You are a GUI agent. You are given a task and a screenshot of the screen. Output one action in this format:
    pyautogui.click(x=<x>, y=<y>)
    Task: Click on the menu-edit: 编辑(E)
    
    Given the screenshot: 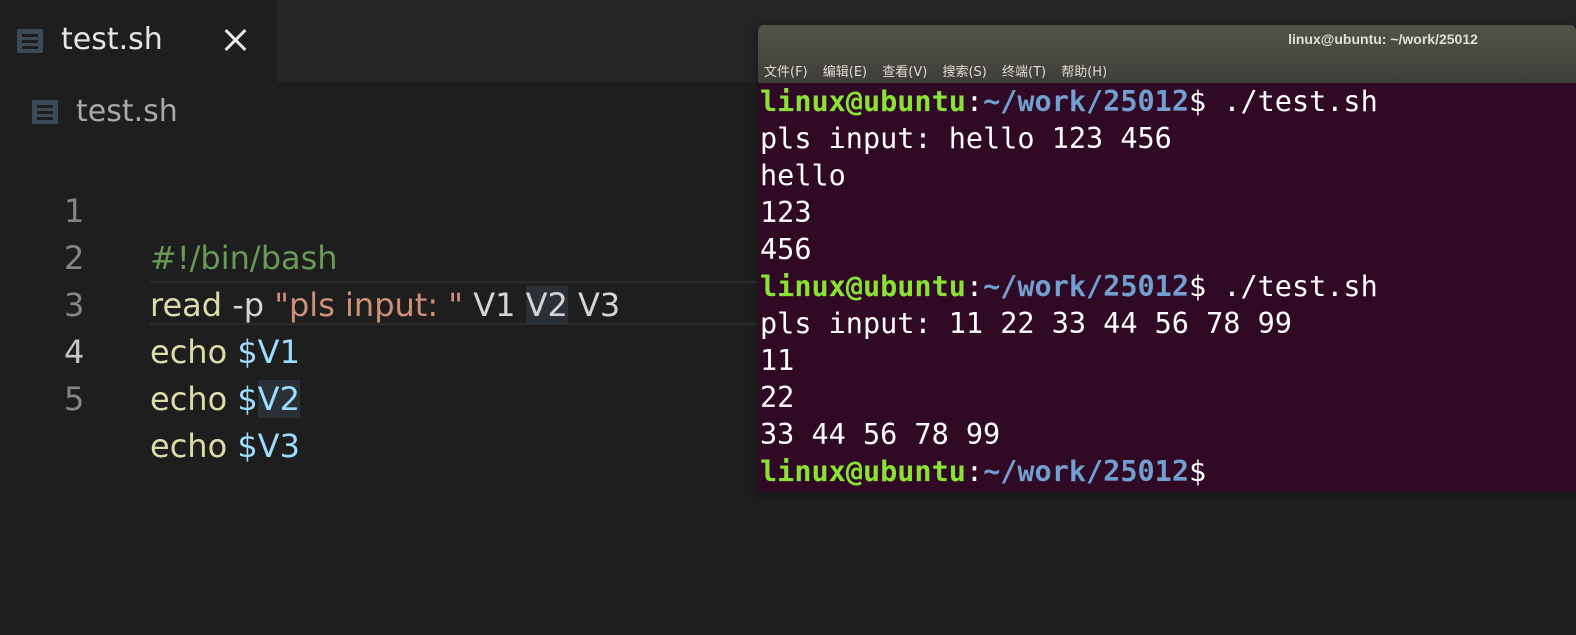 What is the action you would take?
    pyautogui.click(x=845, y=70)
    